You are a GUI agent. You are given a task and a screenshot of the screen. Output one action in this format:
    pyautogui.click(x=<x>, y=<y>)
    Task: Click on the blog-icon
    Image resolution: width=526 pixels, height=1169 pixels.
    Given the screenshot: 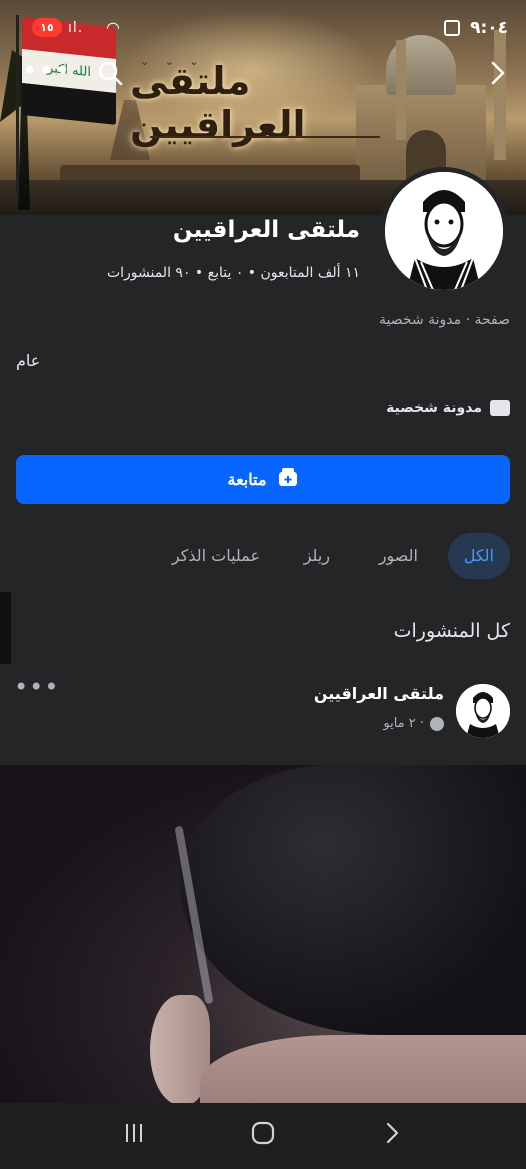 What is the action you would take?
    pyautogui.click(x=500, y=408)
    